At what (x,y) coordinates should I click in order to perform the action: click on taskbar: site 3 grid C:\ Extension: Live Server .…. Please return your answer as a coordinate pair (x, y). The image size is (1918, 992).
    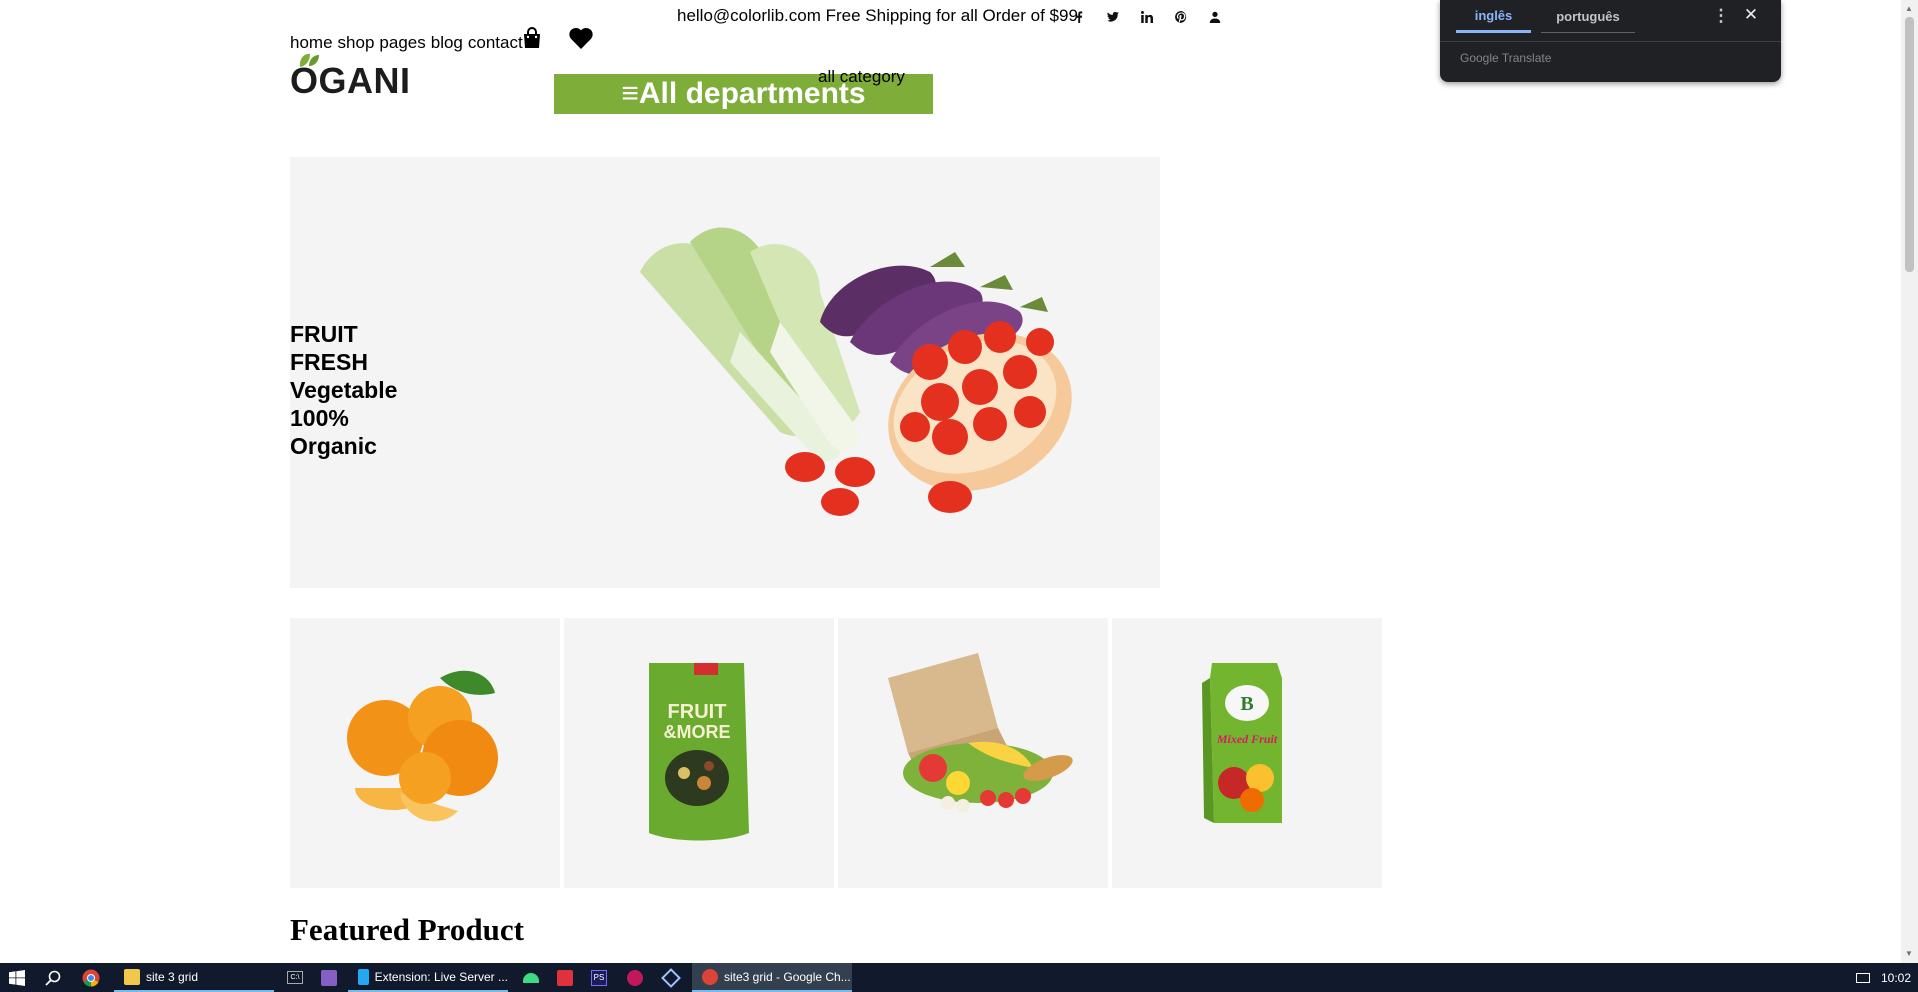
    Looking at the image, I should click on (959, 977).